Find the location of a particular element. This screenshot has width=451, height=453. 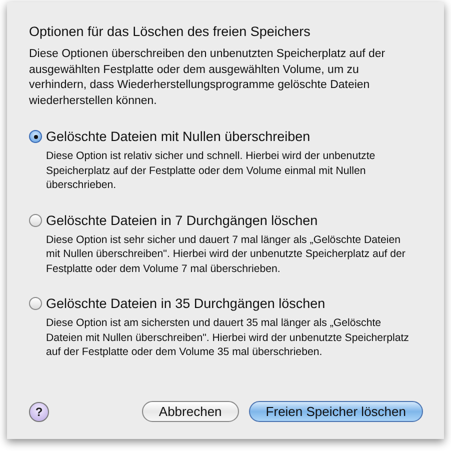

radio-option: Gelöschte Dateien mit Nullen überschreiben is located at coordinates (236, 136).